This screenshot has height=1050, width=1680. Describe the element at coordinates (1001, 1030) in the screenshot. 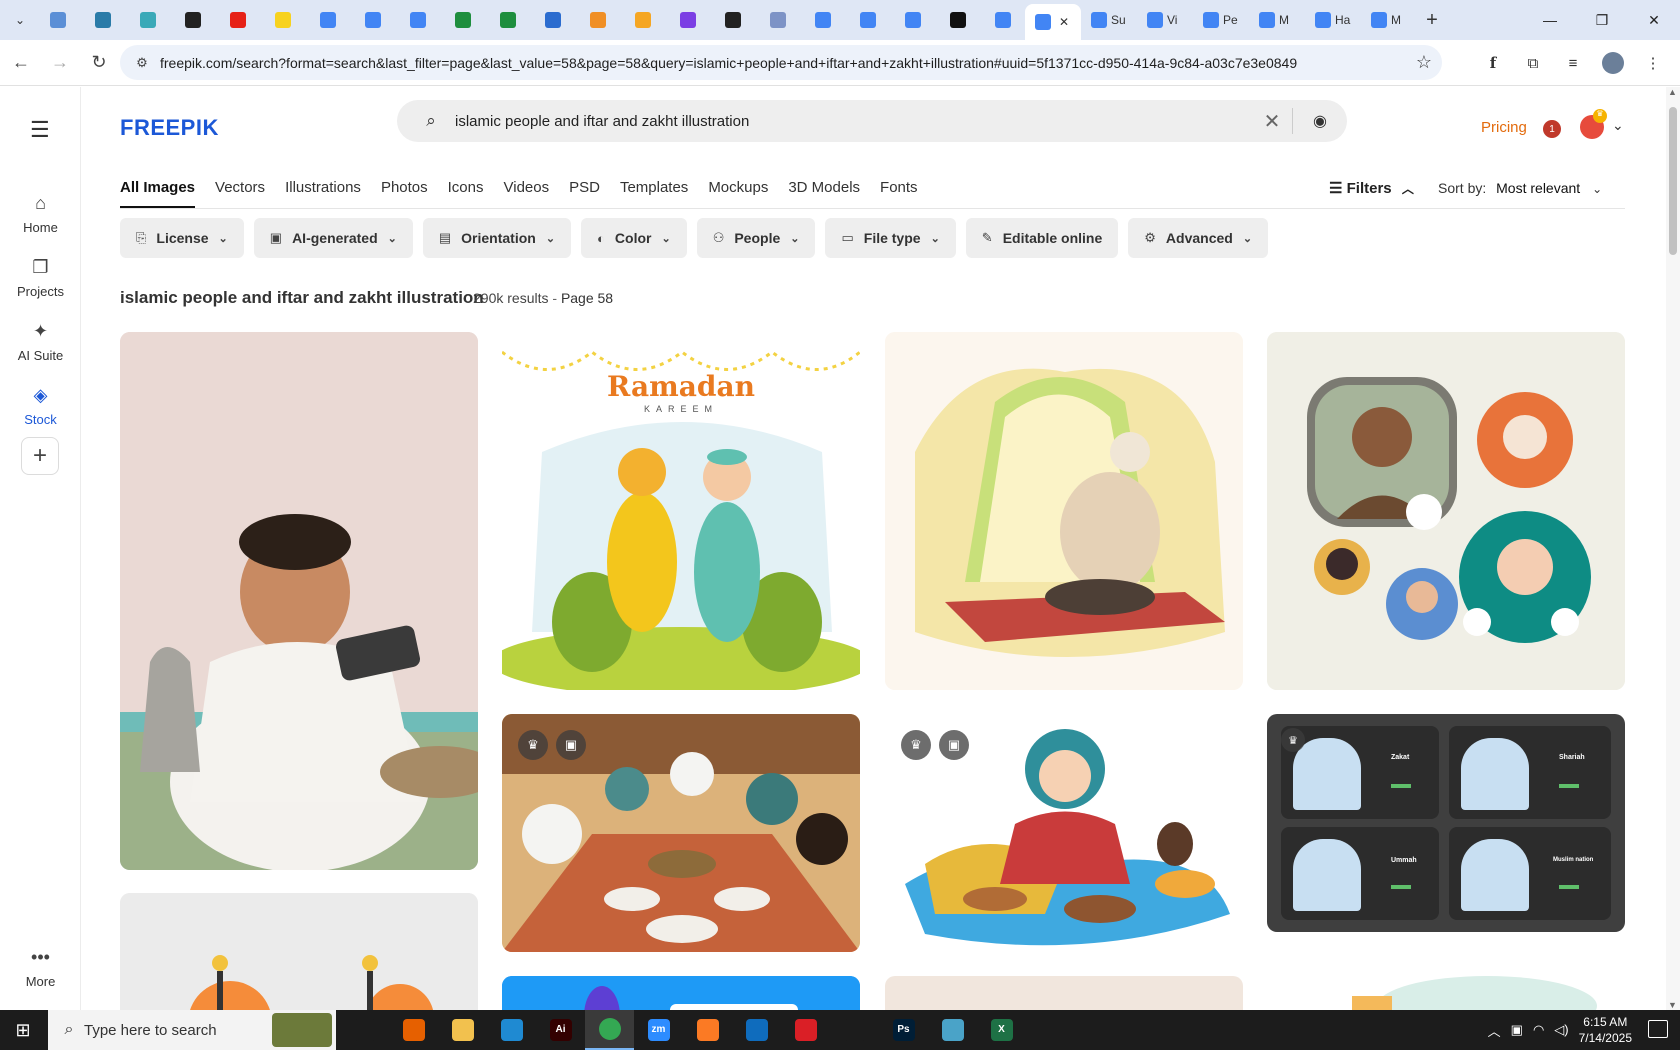

I see `taskbar-app: X` at that location.